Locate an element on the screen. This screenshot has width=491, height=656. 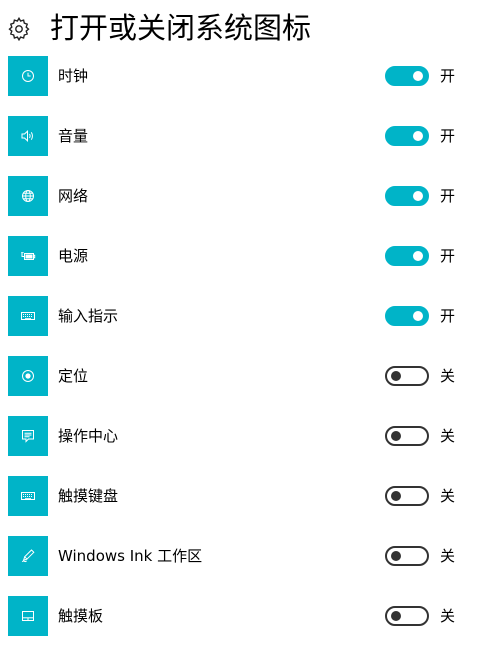
item-label: Windows Ink 工作区 is located at coordinates (130, 556).